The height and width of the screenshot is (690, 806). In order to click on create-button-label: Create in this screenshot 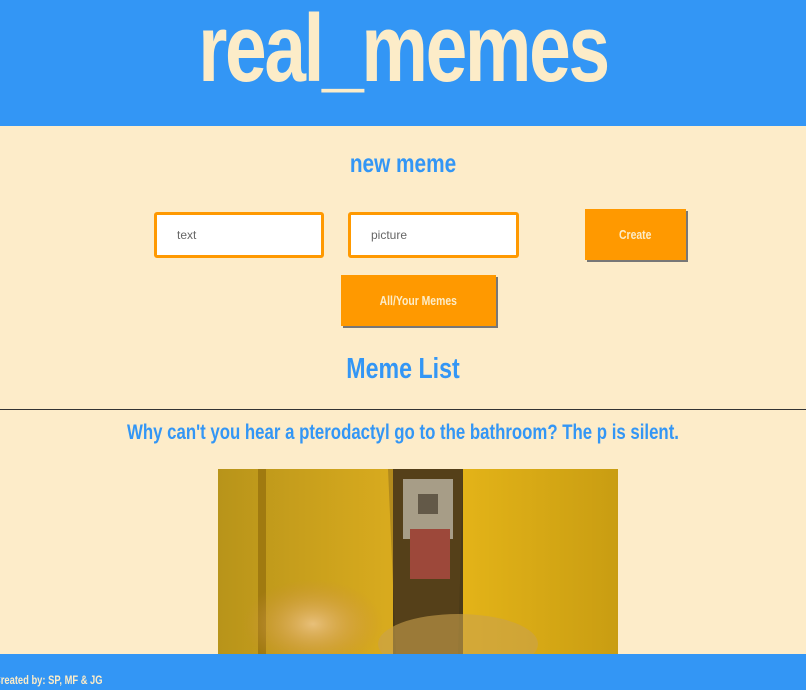, I will do `click(635, 234)`.